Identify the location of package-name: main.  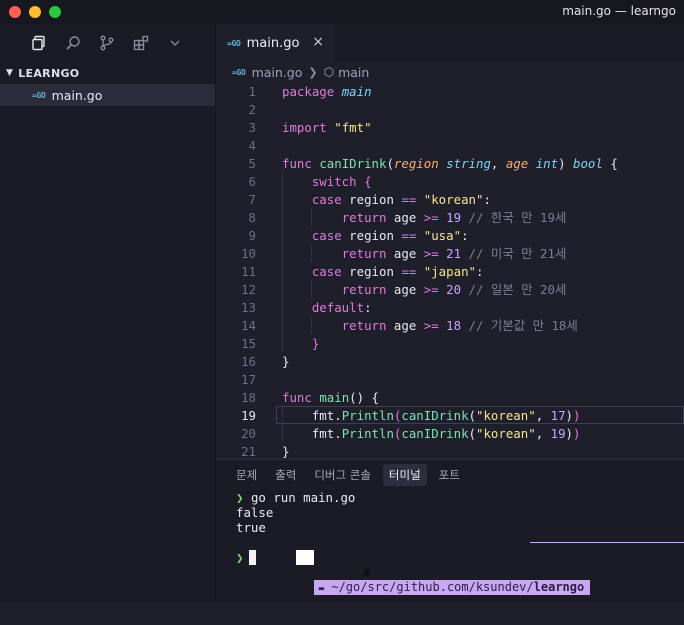
(356, 91).